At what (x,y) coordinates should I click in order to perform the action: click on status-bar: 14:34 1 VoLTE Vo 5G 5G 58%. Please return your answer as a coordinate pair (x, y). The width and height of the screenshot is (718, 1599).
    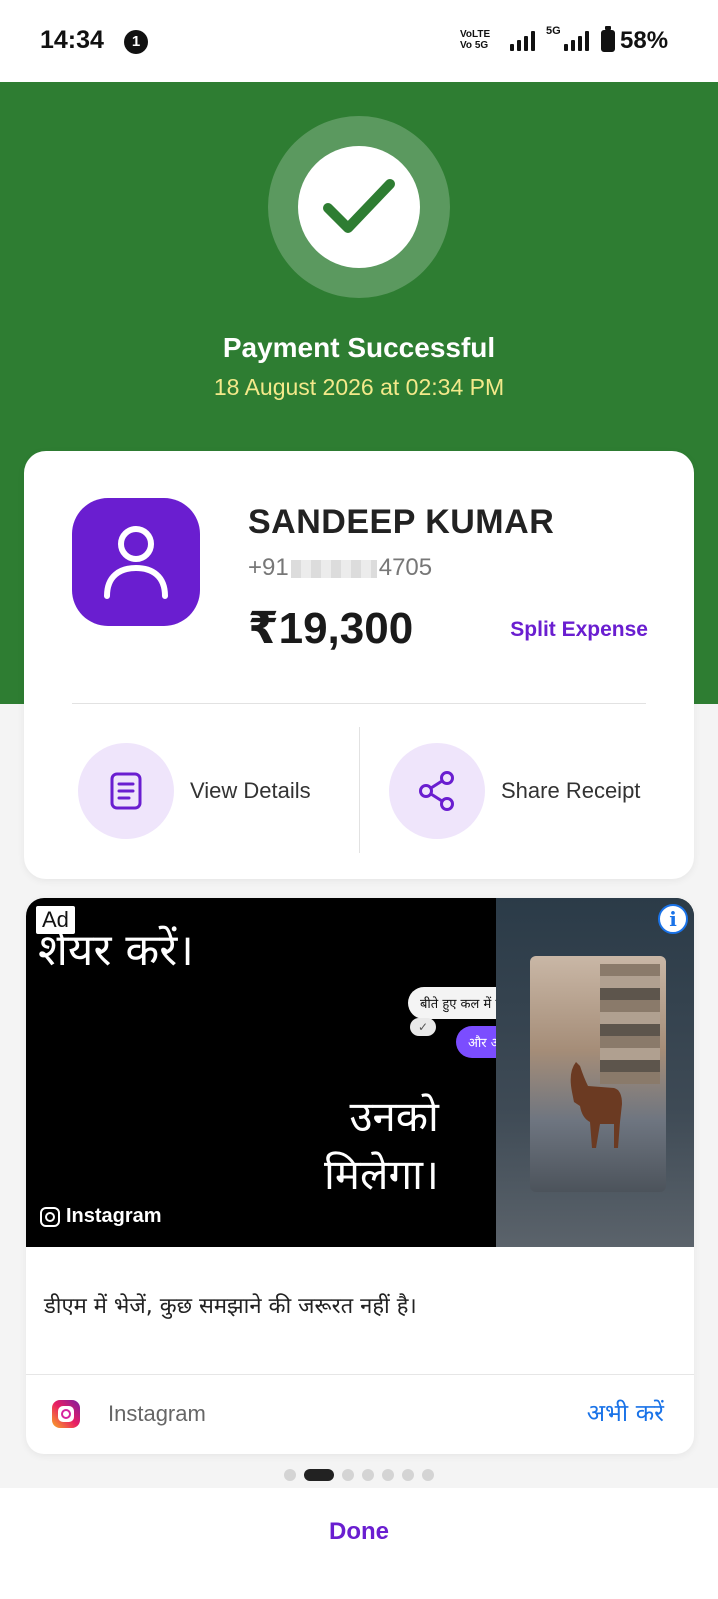
    Looking at the image, I should click on (359, 41).